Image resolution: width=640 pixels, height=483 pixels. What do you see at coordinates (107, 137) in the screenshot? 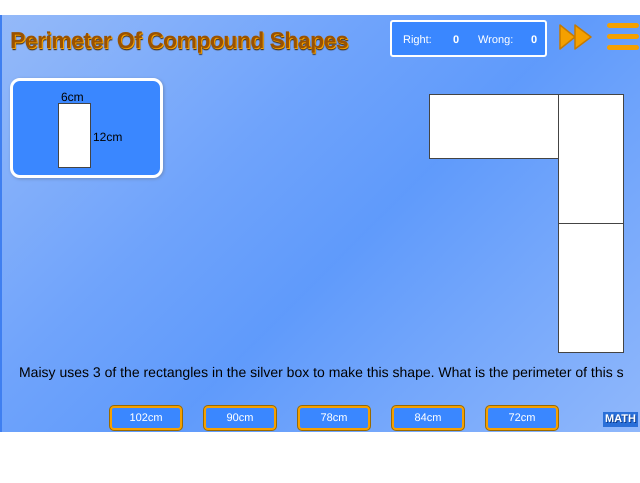
I see `height-label: 12cm` at bounding box center [107, 137].